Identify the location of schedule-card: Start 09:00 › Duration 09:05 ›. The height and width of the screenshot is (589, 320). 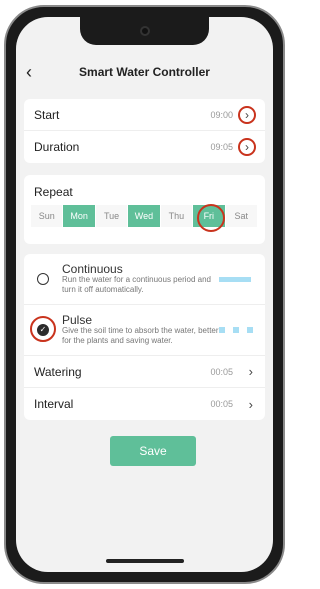
(144, 131).